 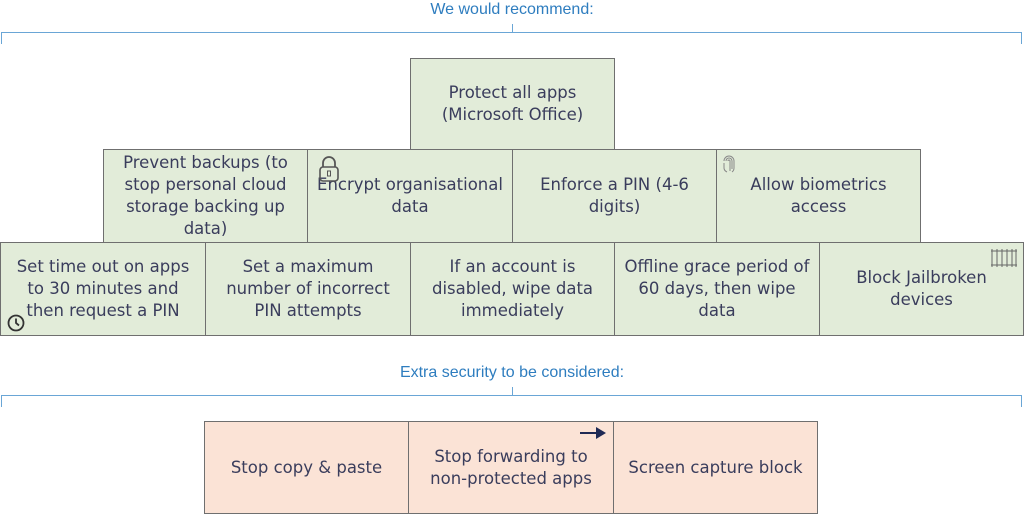 What do you see at coordinates (512, 9) in the screenshot?
I see `recommend-heading: We would recommend:` at bounding box center [512, 9].